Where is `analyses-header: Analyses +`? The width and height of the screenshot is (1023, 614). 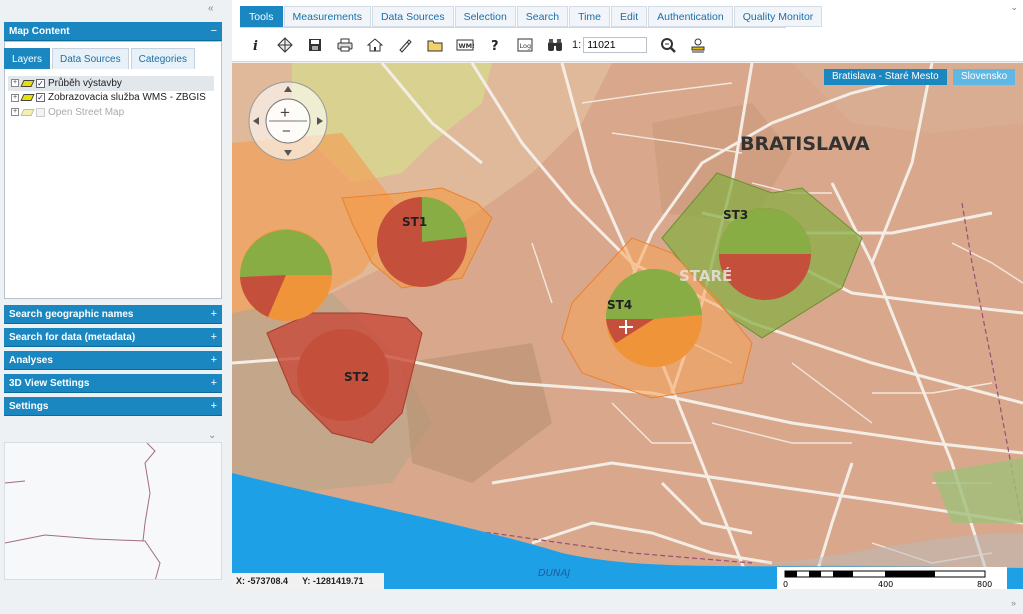 analyses-header: Analyses + is located at coordinates (113, 360).